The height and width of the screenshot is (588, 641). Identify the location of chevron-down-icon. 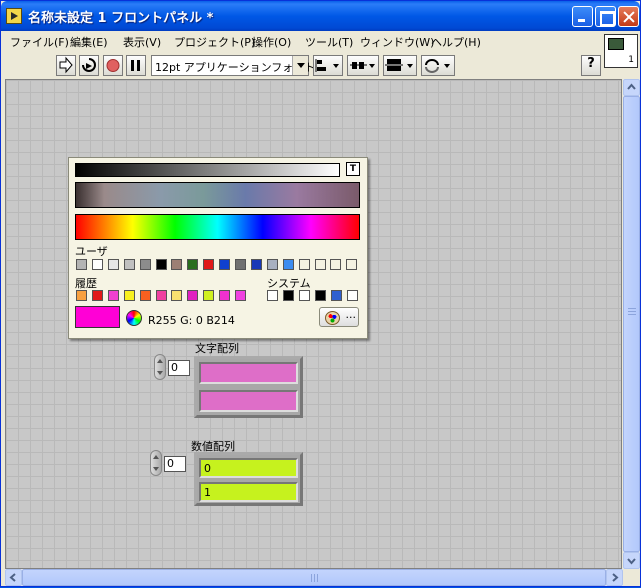
(300, 65).